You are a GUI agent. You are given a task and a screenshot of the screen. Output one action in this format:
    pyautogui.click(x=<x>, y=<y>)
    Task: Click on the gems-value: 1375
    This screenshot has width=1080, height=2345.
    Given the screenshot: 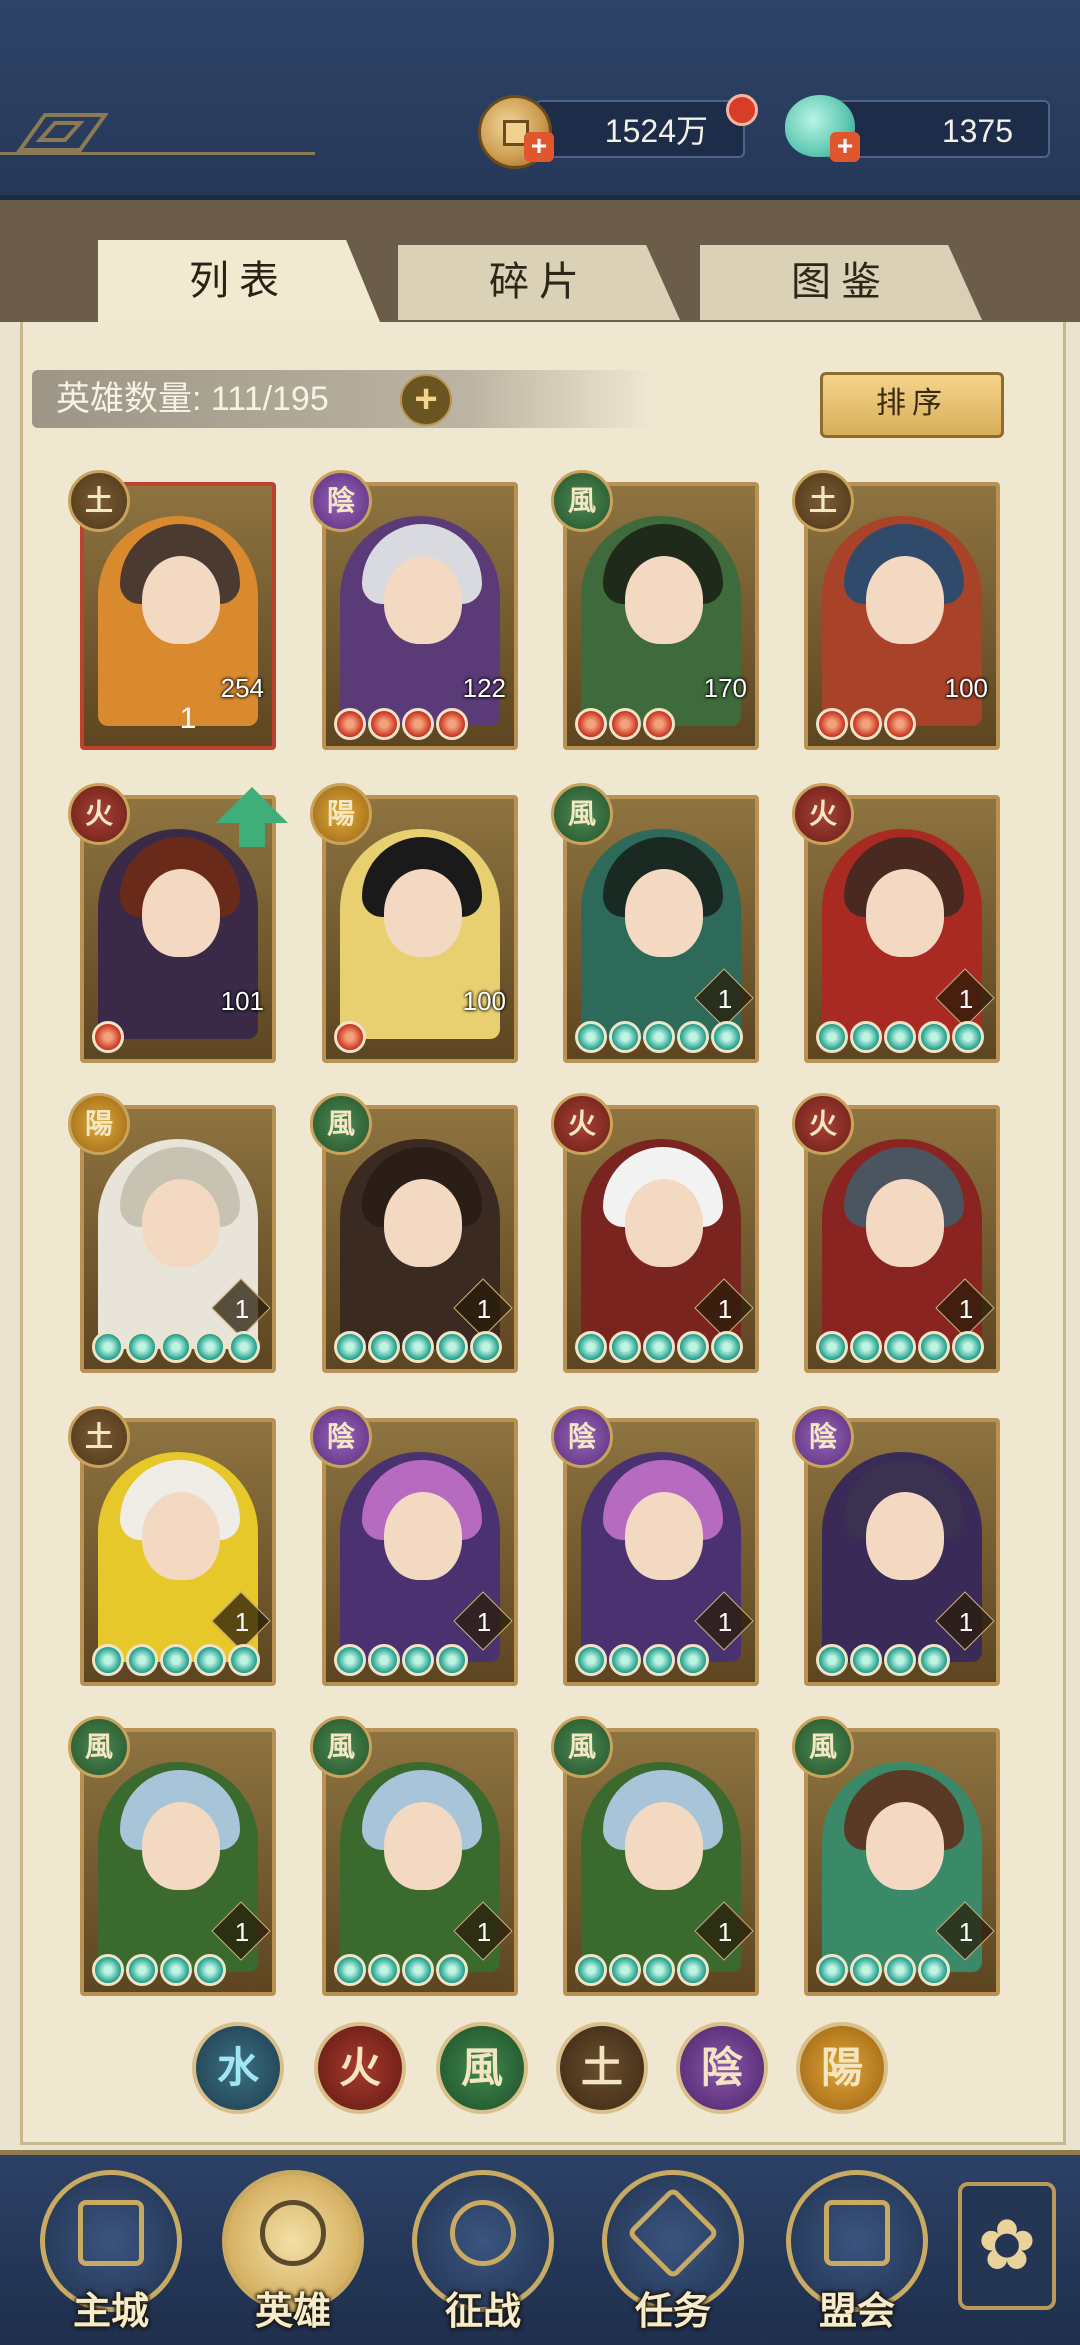 What is the action you would take?
    pyautogui.click(x=977, y=131)
    